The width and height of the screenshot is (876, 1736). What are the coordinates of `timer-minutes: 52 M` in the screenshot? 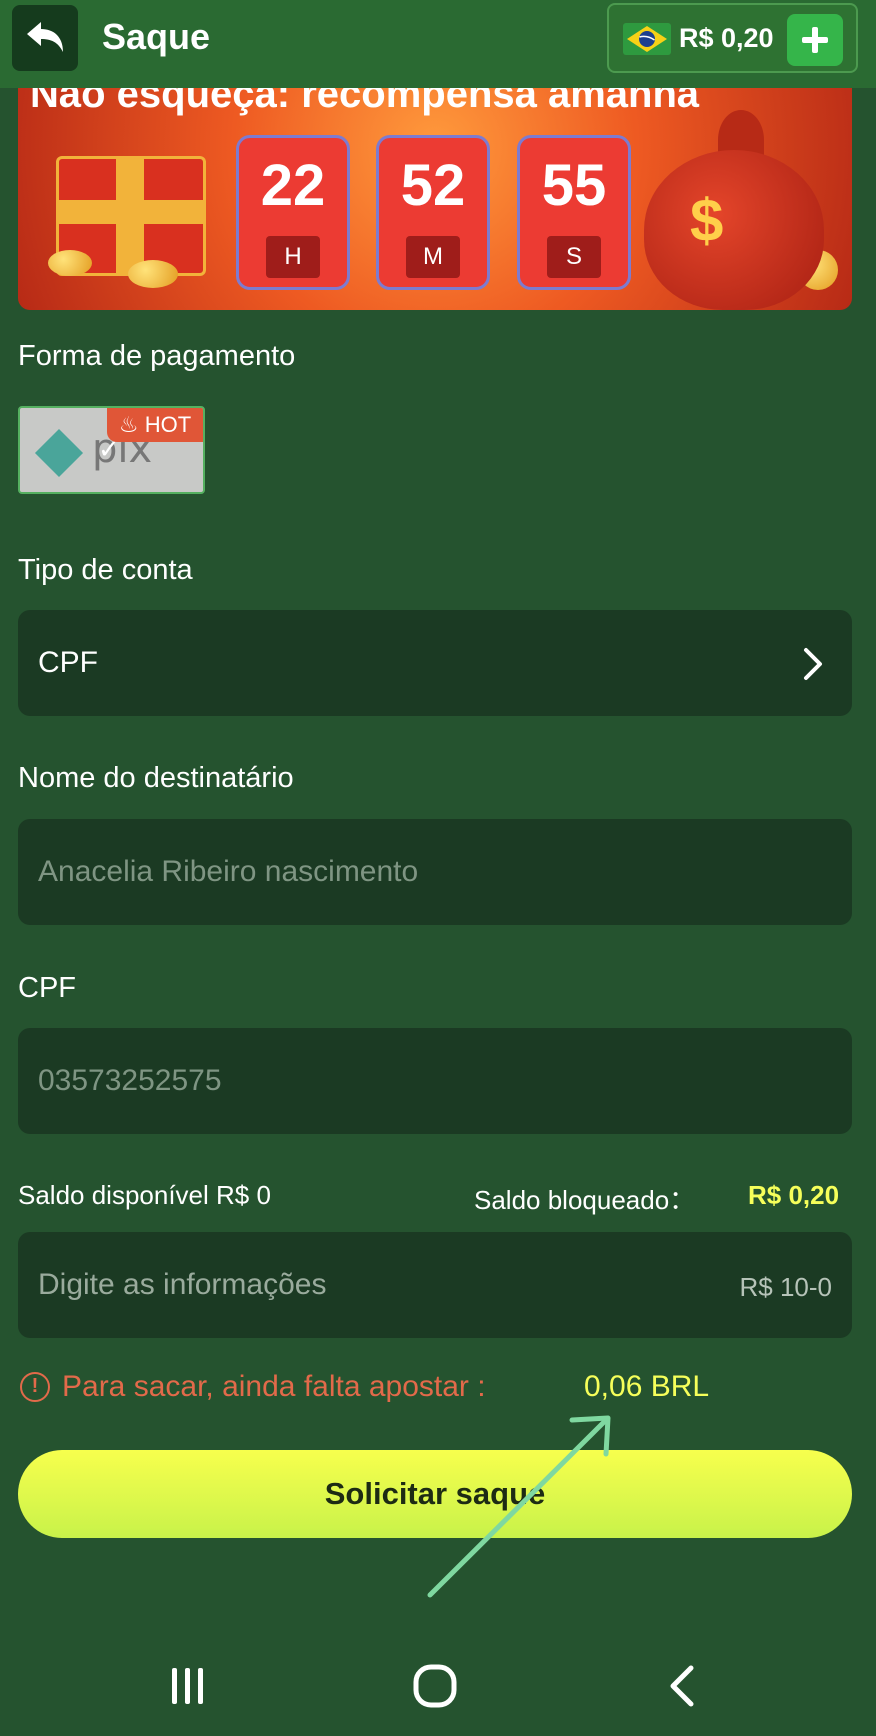 It's located at (433, 212).